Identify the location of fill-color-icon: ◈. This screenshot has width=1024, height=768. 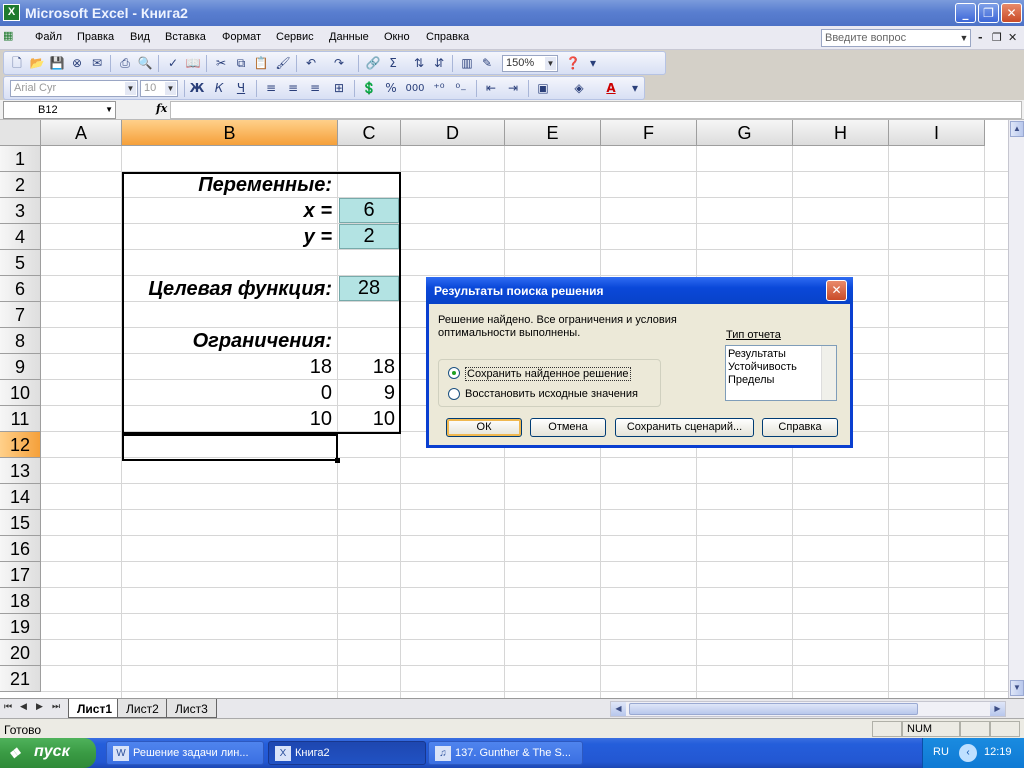
(579, 88).